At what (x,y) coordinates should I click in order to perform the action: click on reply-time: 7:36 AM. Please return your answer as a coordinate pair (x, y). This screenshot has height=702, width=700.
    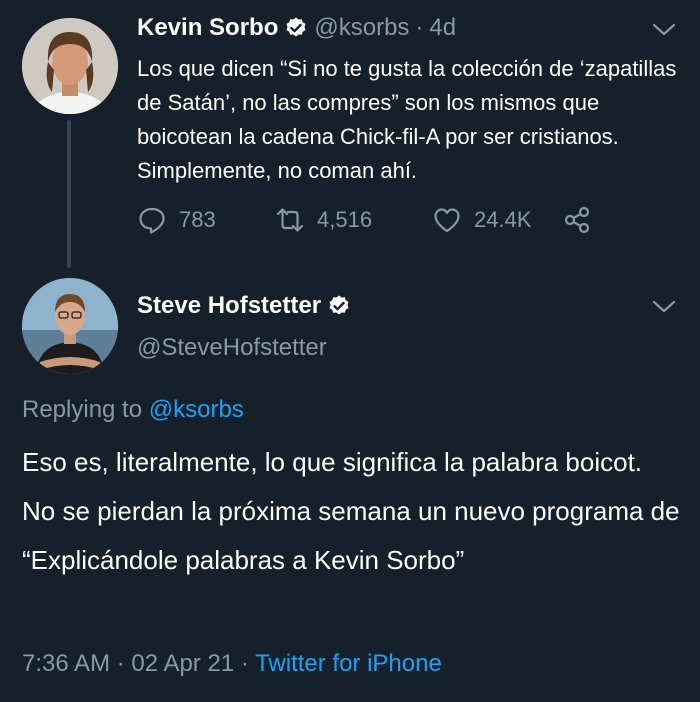
    Looking at the image, I should click on (66, 663).